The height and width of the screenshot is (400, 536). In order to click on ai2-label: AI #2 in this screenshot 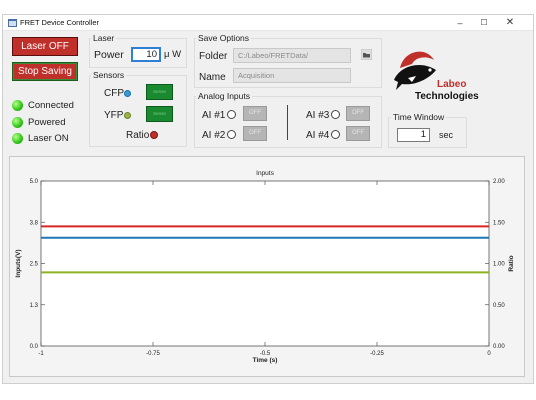, I will do `click(214, 135)`.